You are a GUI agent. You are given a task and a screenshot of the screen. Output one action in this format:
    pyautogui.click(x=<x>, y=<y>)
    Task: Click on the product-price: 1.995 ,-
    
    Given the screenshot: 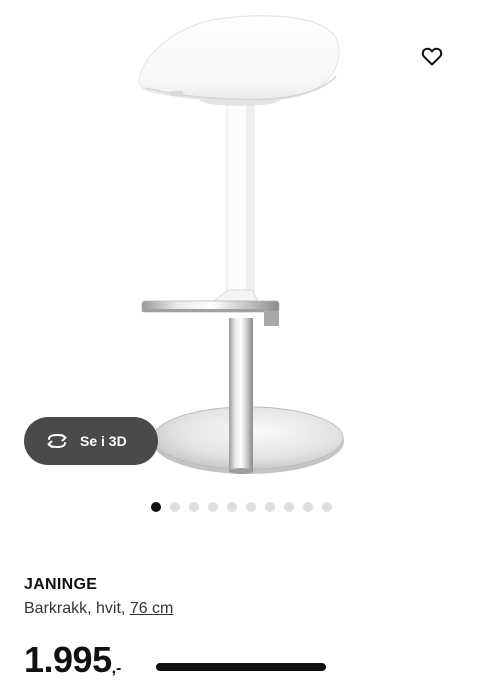 What is the action you would take?
    pyautogui.click(x=72, y=660)
    